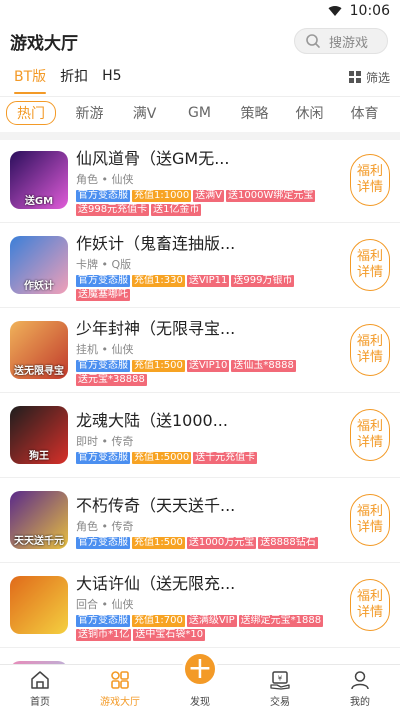 The width and height of the screenshot is (400, 711). What do you see at coordinates (105, 179) in the screenshot?
I see `game-meta: 角色 • 仙侠` at bounding box center [105, 179].